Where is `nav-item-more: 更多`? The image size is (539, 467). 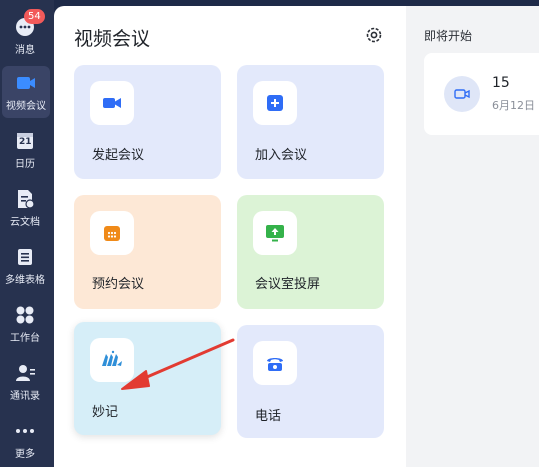 nav-item-more: 更多 is located at coordinates (25, 440).